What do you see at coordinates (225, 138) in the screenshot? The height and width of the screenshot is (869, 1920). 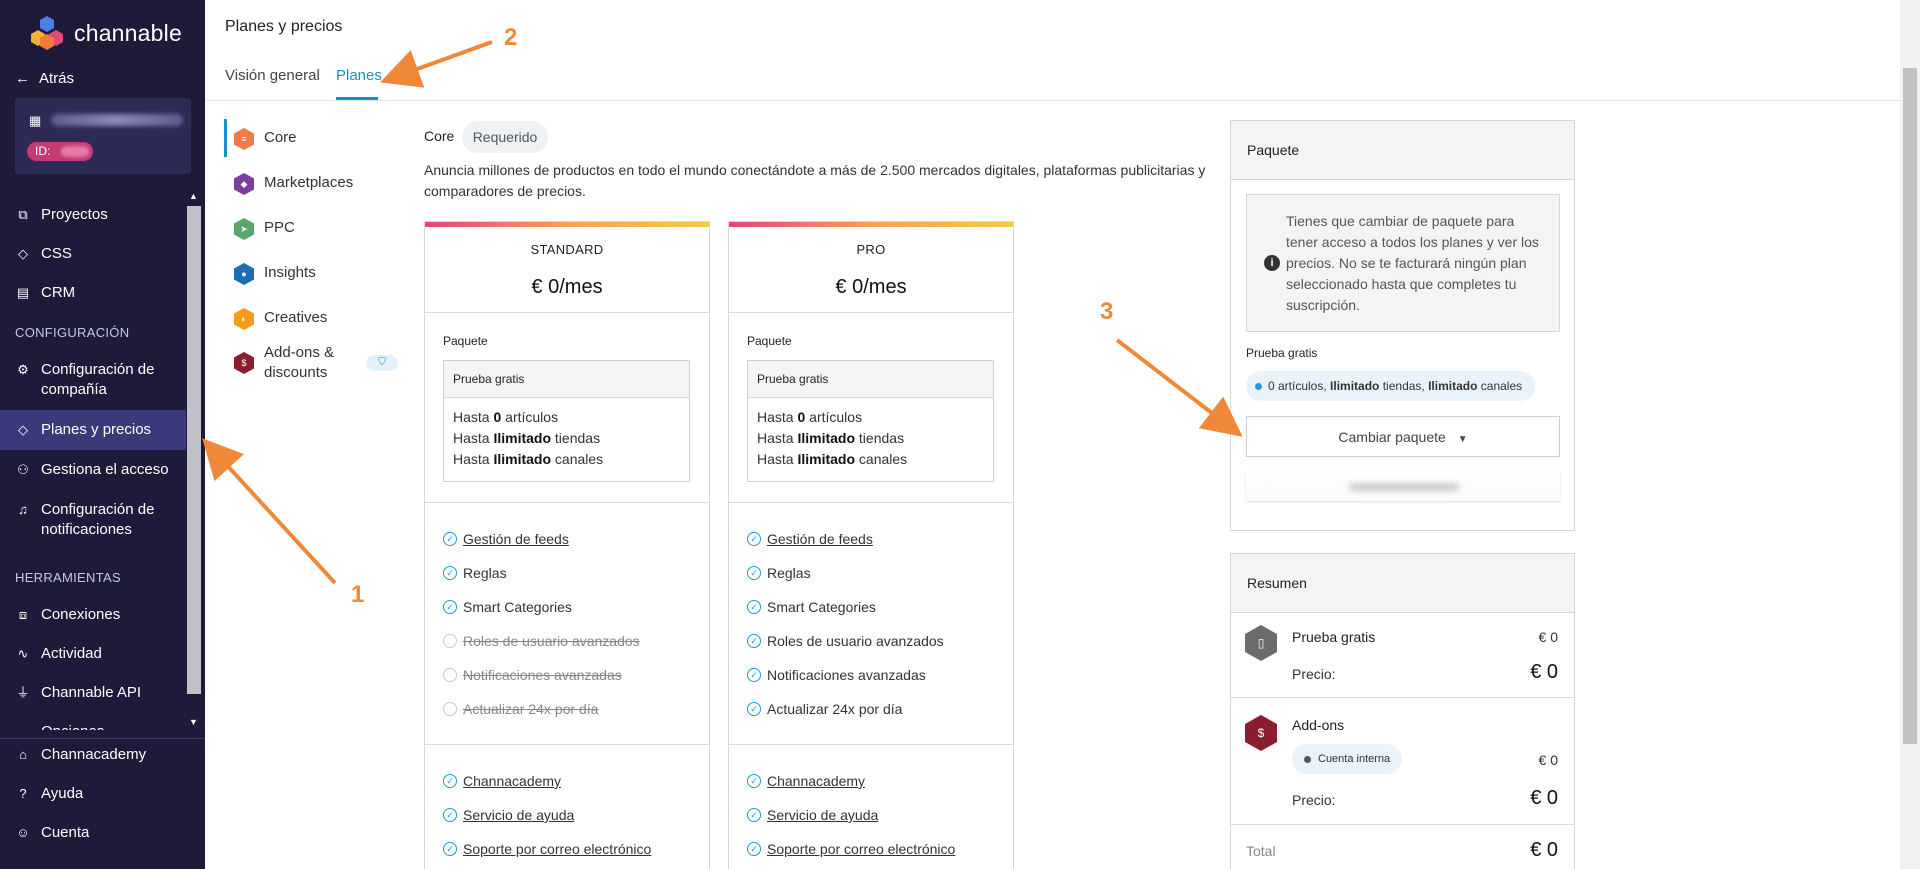 I see `active-category-indicator` at bounding box center [225, 138].